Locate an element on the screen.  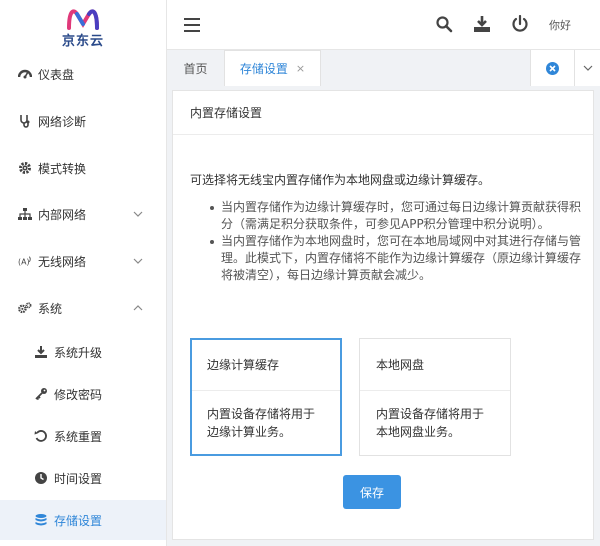
cogs-icon is located at coordinates (25, 308).